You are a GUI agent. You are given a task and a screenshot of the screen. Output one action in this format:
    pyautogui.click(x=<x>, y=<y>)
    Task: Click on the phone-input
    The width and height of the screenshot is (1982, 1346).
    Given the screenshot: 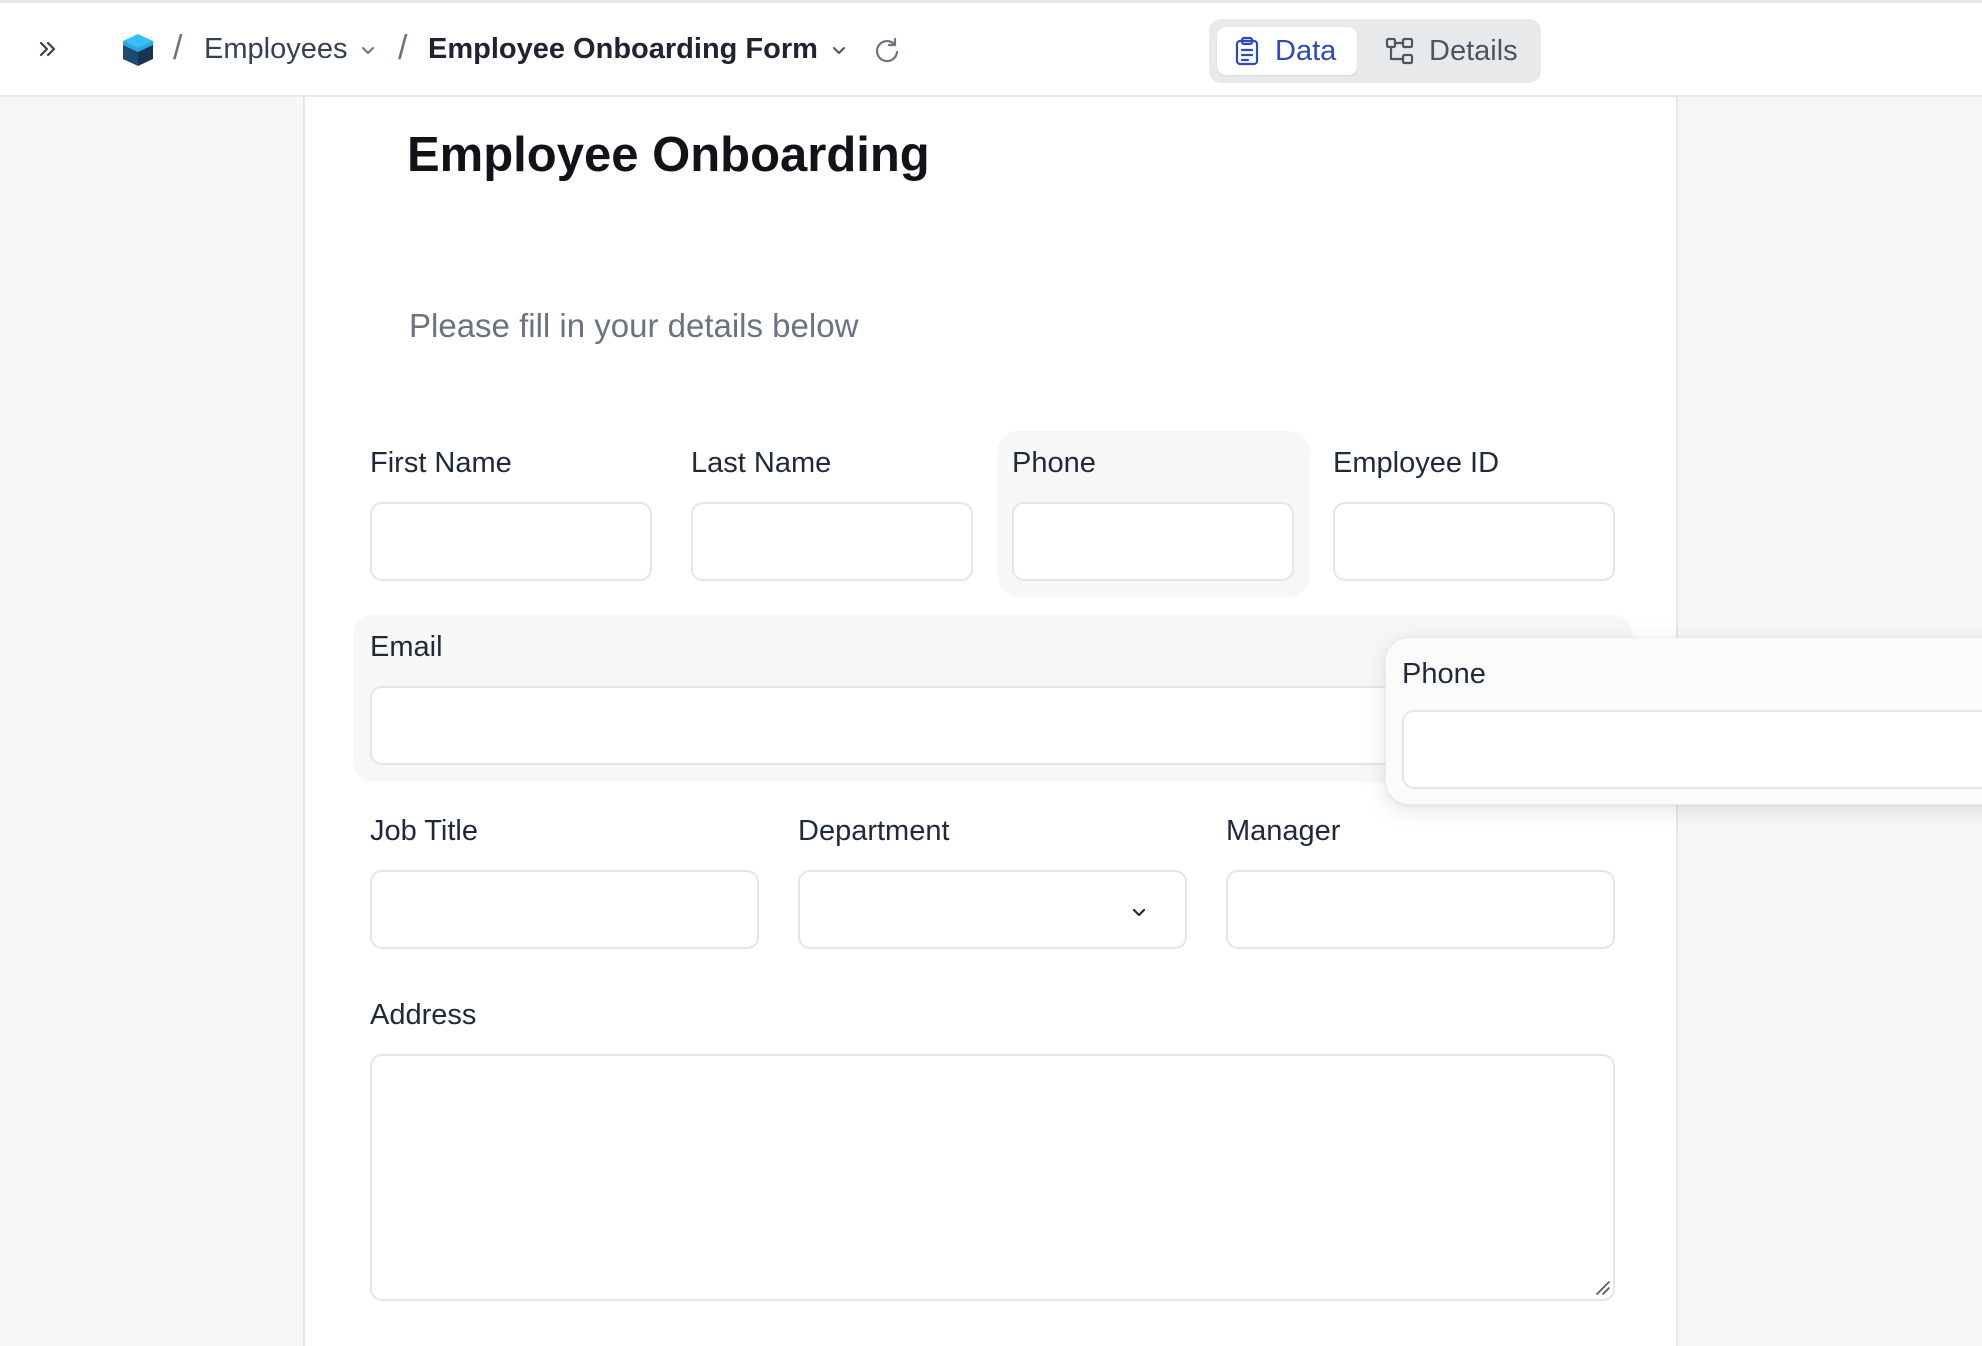 What is the action you would take?
    pyautogui.click(x=1153, y=541)
    